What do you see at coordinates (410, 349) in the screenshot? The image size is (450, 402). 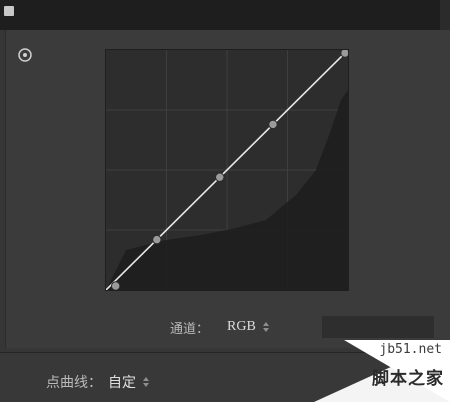 I see `watermark-site: jb51.net` at bounding box center [410, 349].